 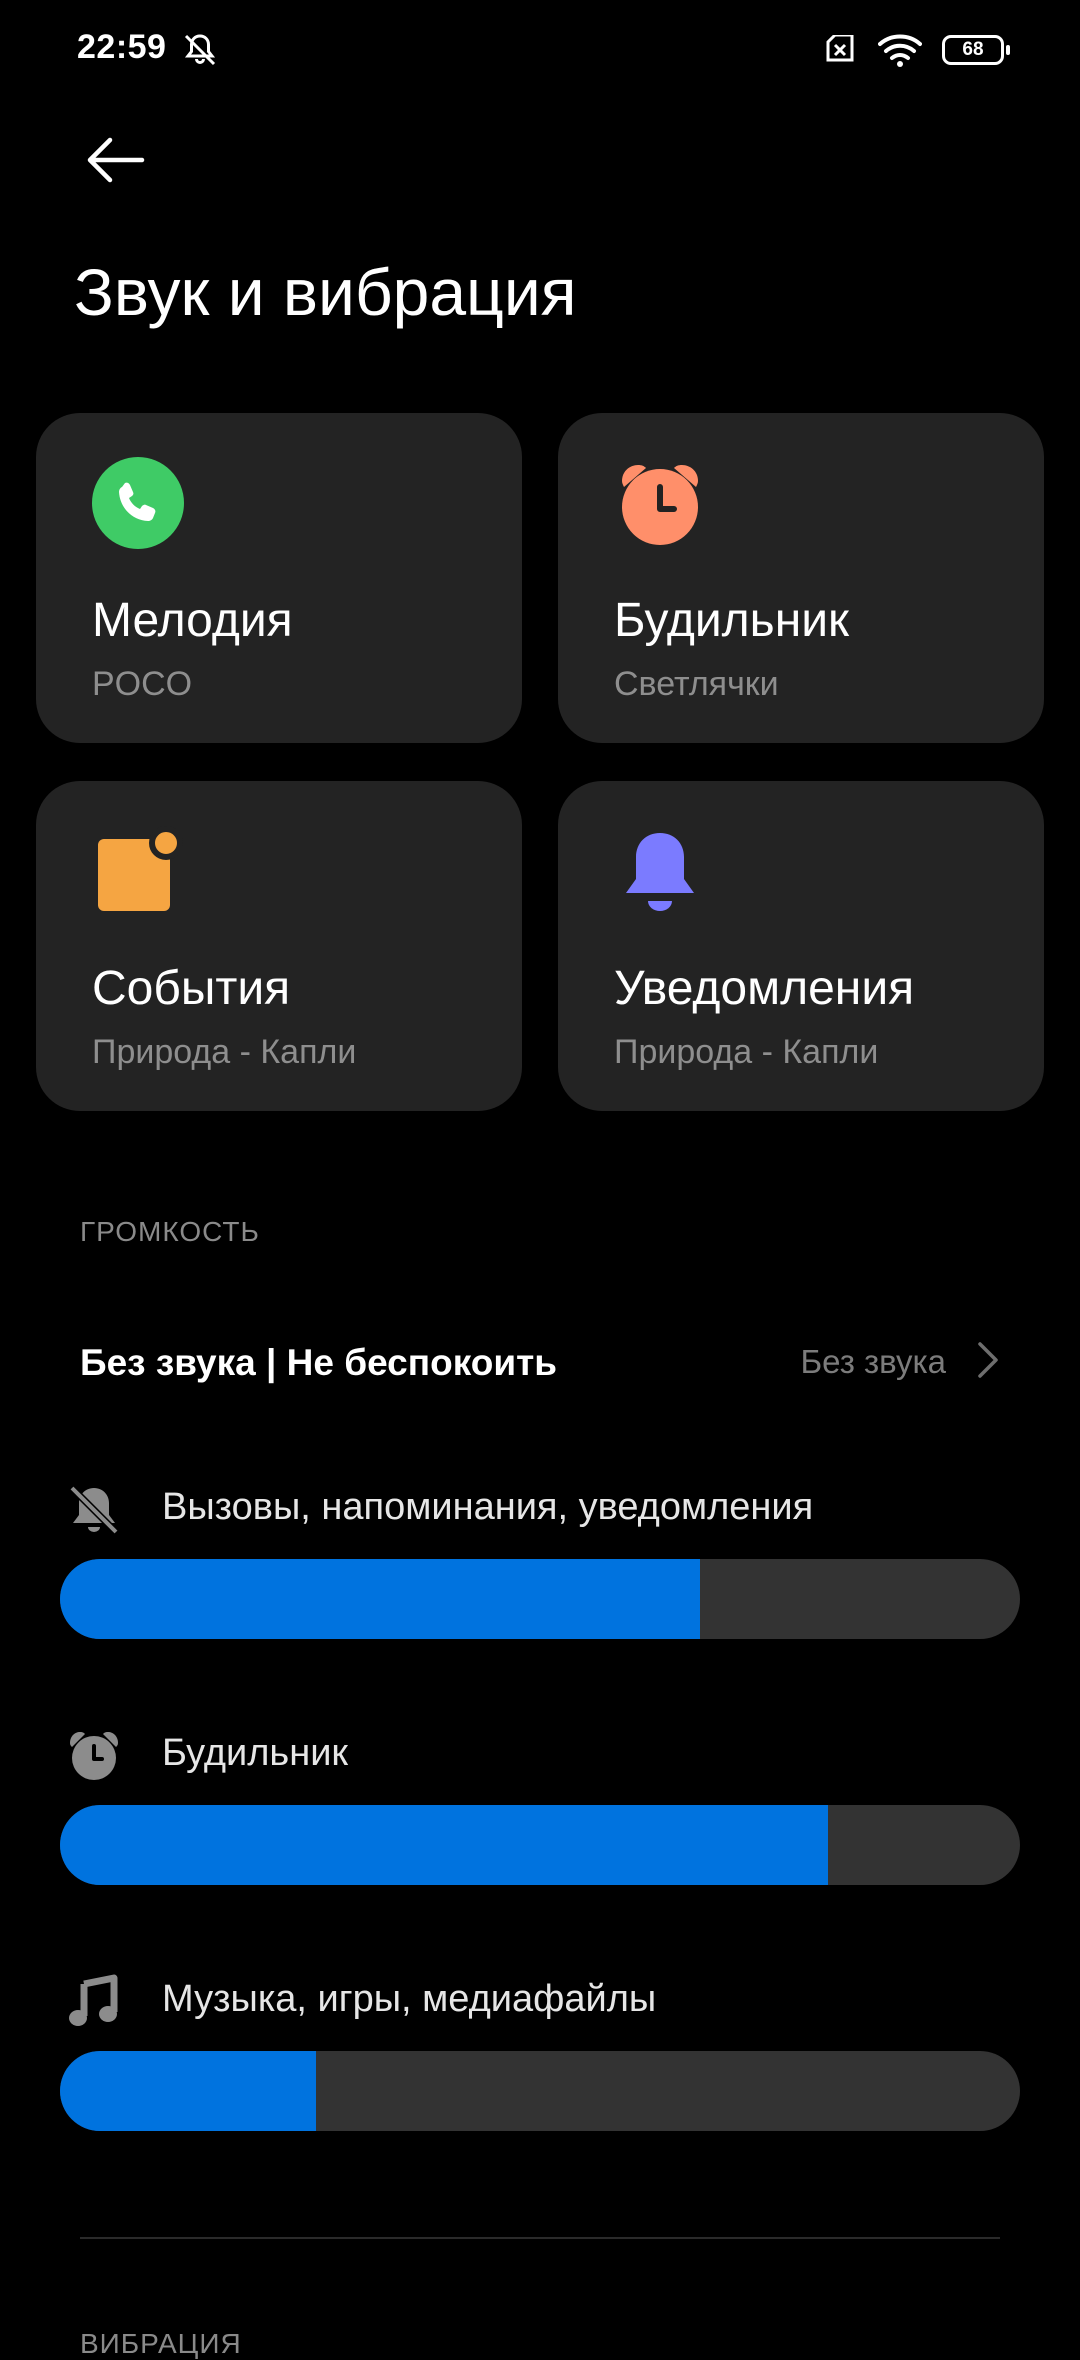 What do you see at coordinates (192, 620) in the screenshot?
I see `card-title: Мелодия` at bounding box center [192, 620].